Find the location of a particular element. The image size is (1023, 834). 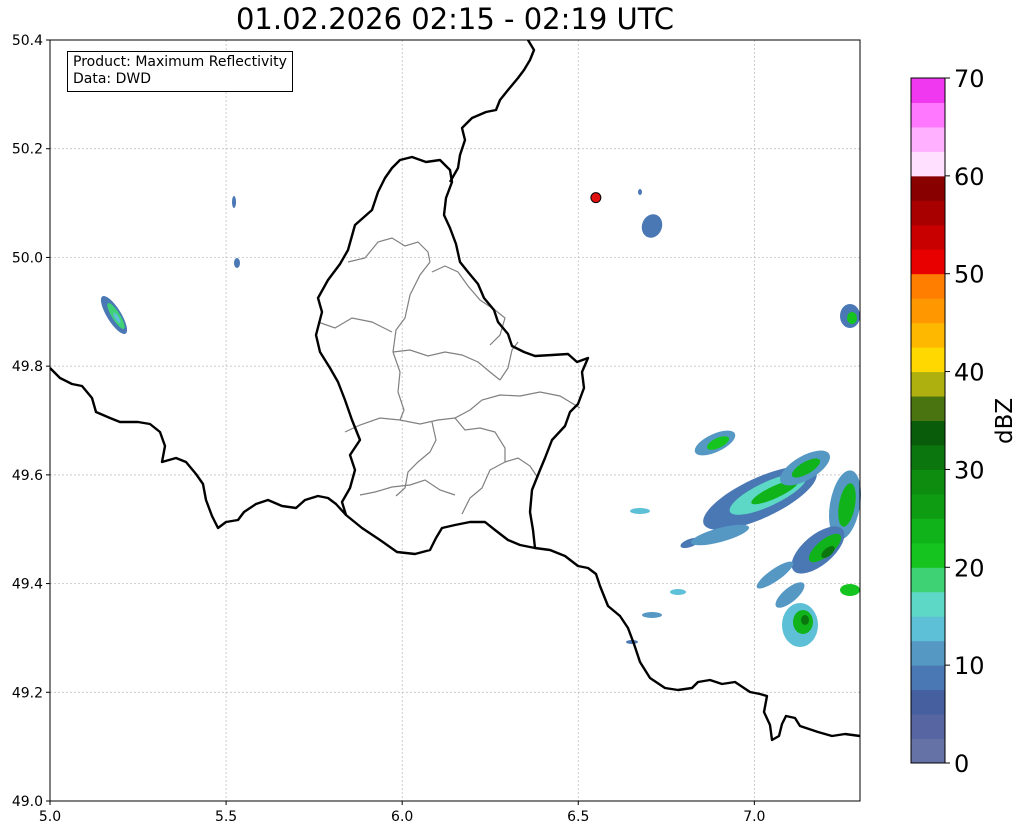

colorbar-tick-label: 40 is located at coordinates (969, 373).